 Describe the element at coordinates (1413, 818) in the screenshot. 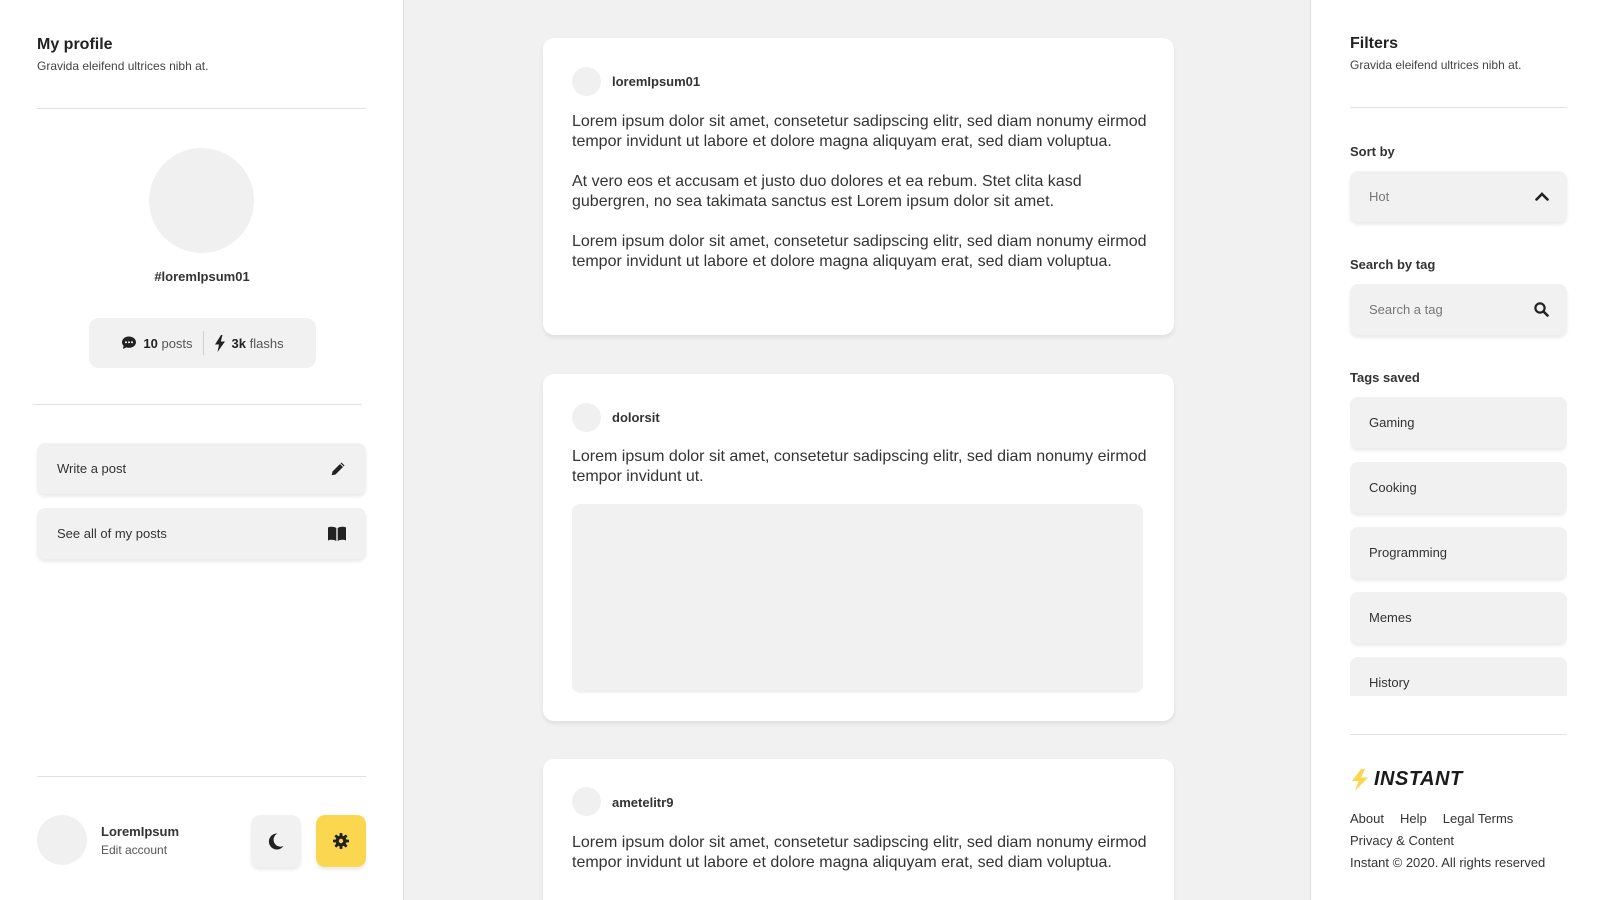

I see `help-link: Help` at that location.